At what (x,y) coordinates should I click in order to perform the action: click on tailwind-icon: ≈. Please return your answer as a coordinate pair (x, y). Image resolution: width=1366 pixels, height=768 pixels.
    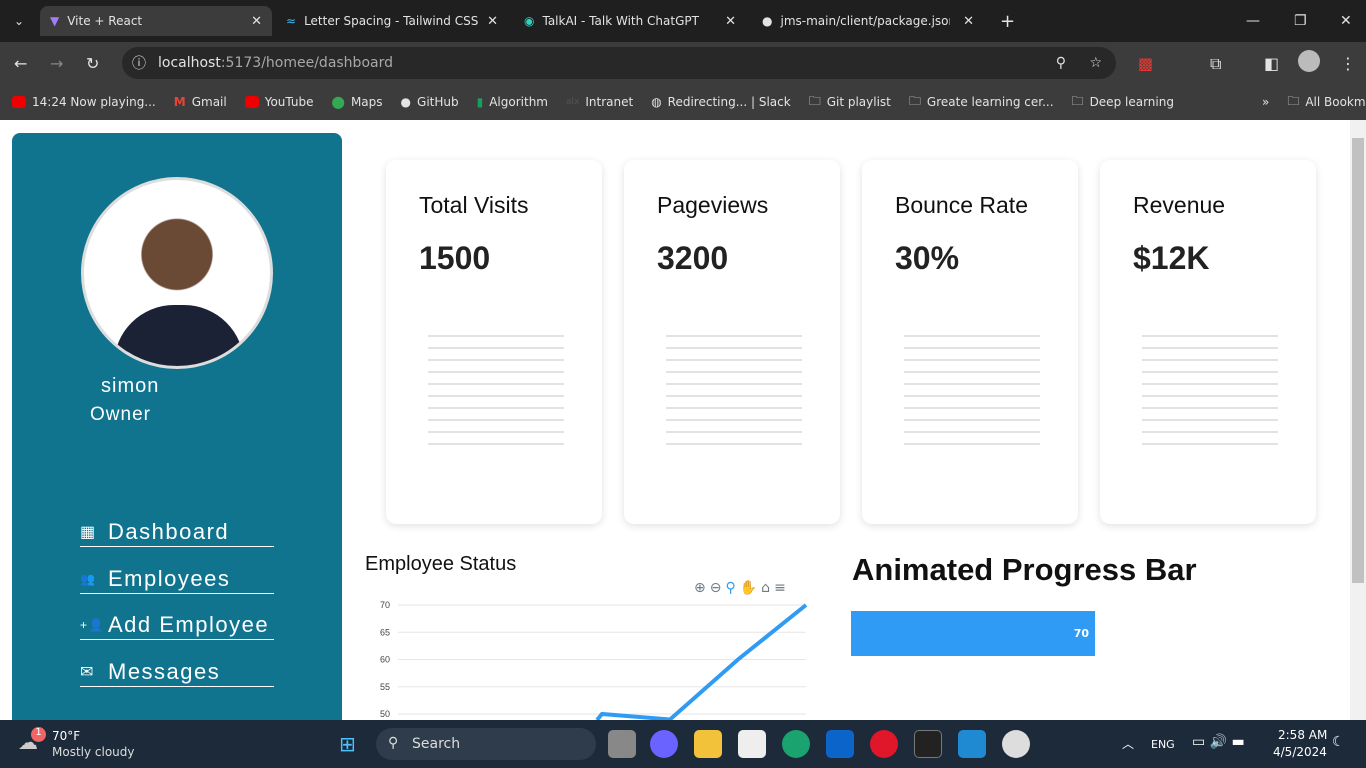
    Looking at the image, I should click on (291, 21).